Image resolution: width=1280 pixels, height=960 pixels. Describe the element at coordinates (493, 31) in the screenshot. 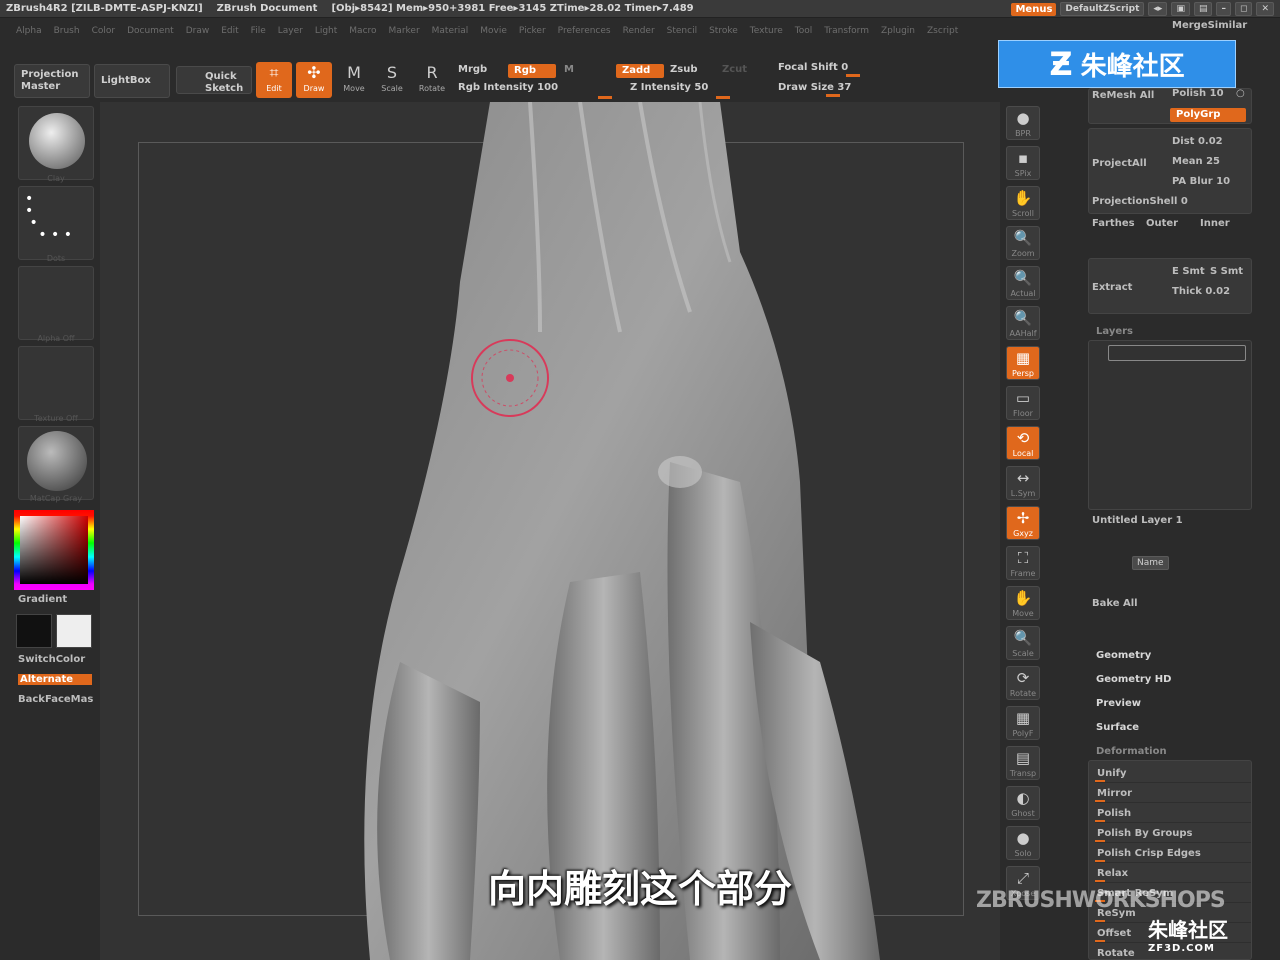

I see `menu-movie: Movie` at that location.